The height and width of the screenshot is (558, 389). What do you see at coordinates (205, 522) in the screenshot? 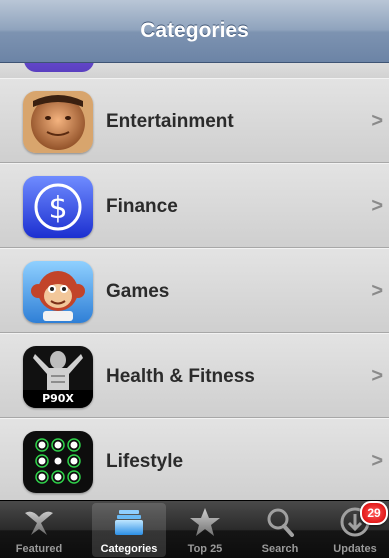
I see `star-icon` at bounding box center [205, 522].